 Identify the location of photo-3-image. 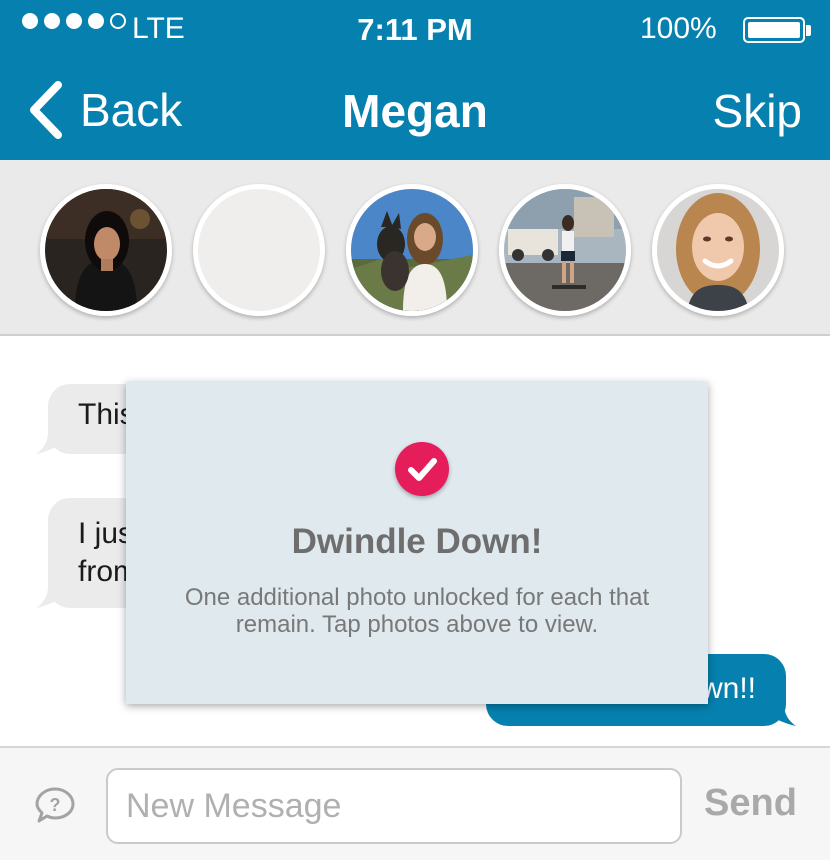
(412, 250).